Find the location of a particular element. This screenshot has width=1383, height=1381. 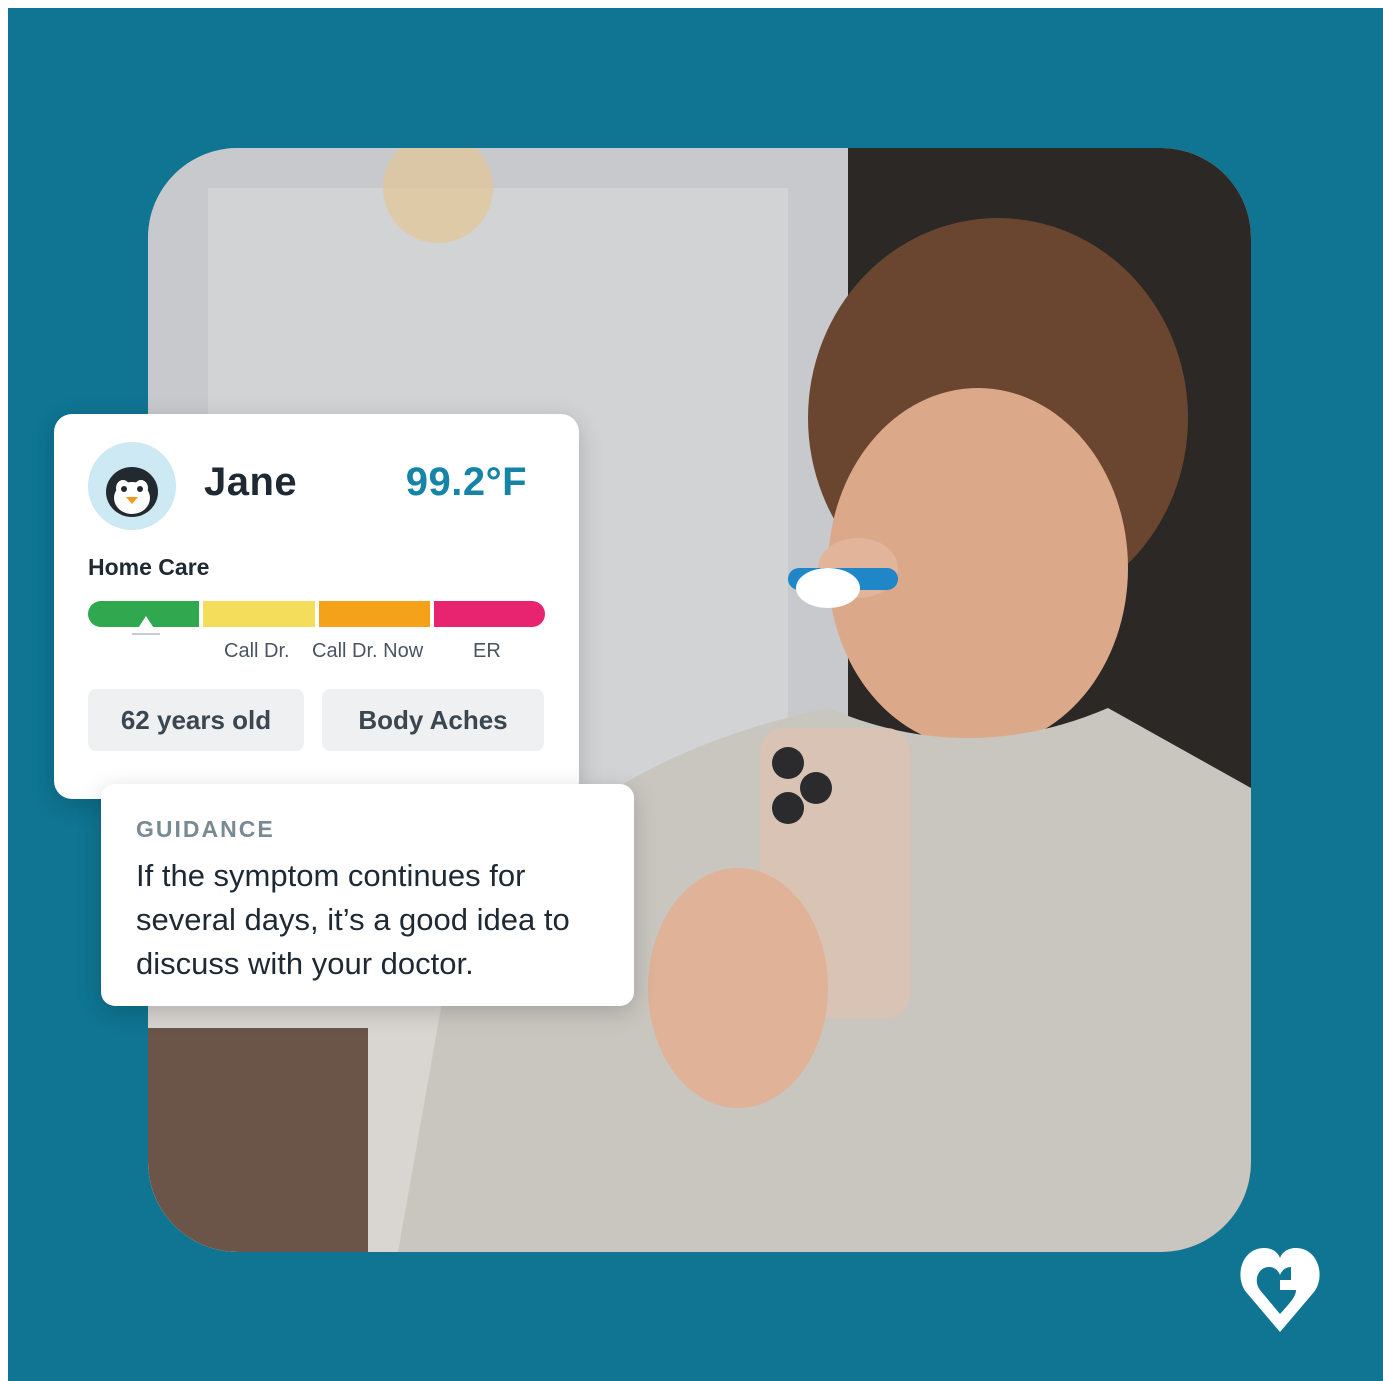

guidance-heading: GUIDANCE is located at coordinates (205, 829).